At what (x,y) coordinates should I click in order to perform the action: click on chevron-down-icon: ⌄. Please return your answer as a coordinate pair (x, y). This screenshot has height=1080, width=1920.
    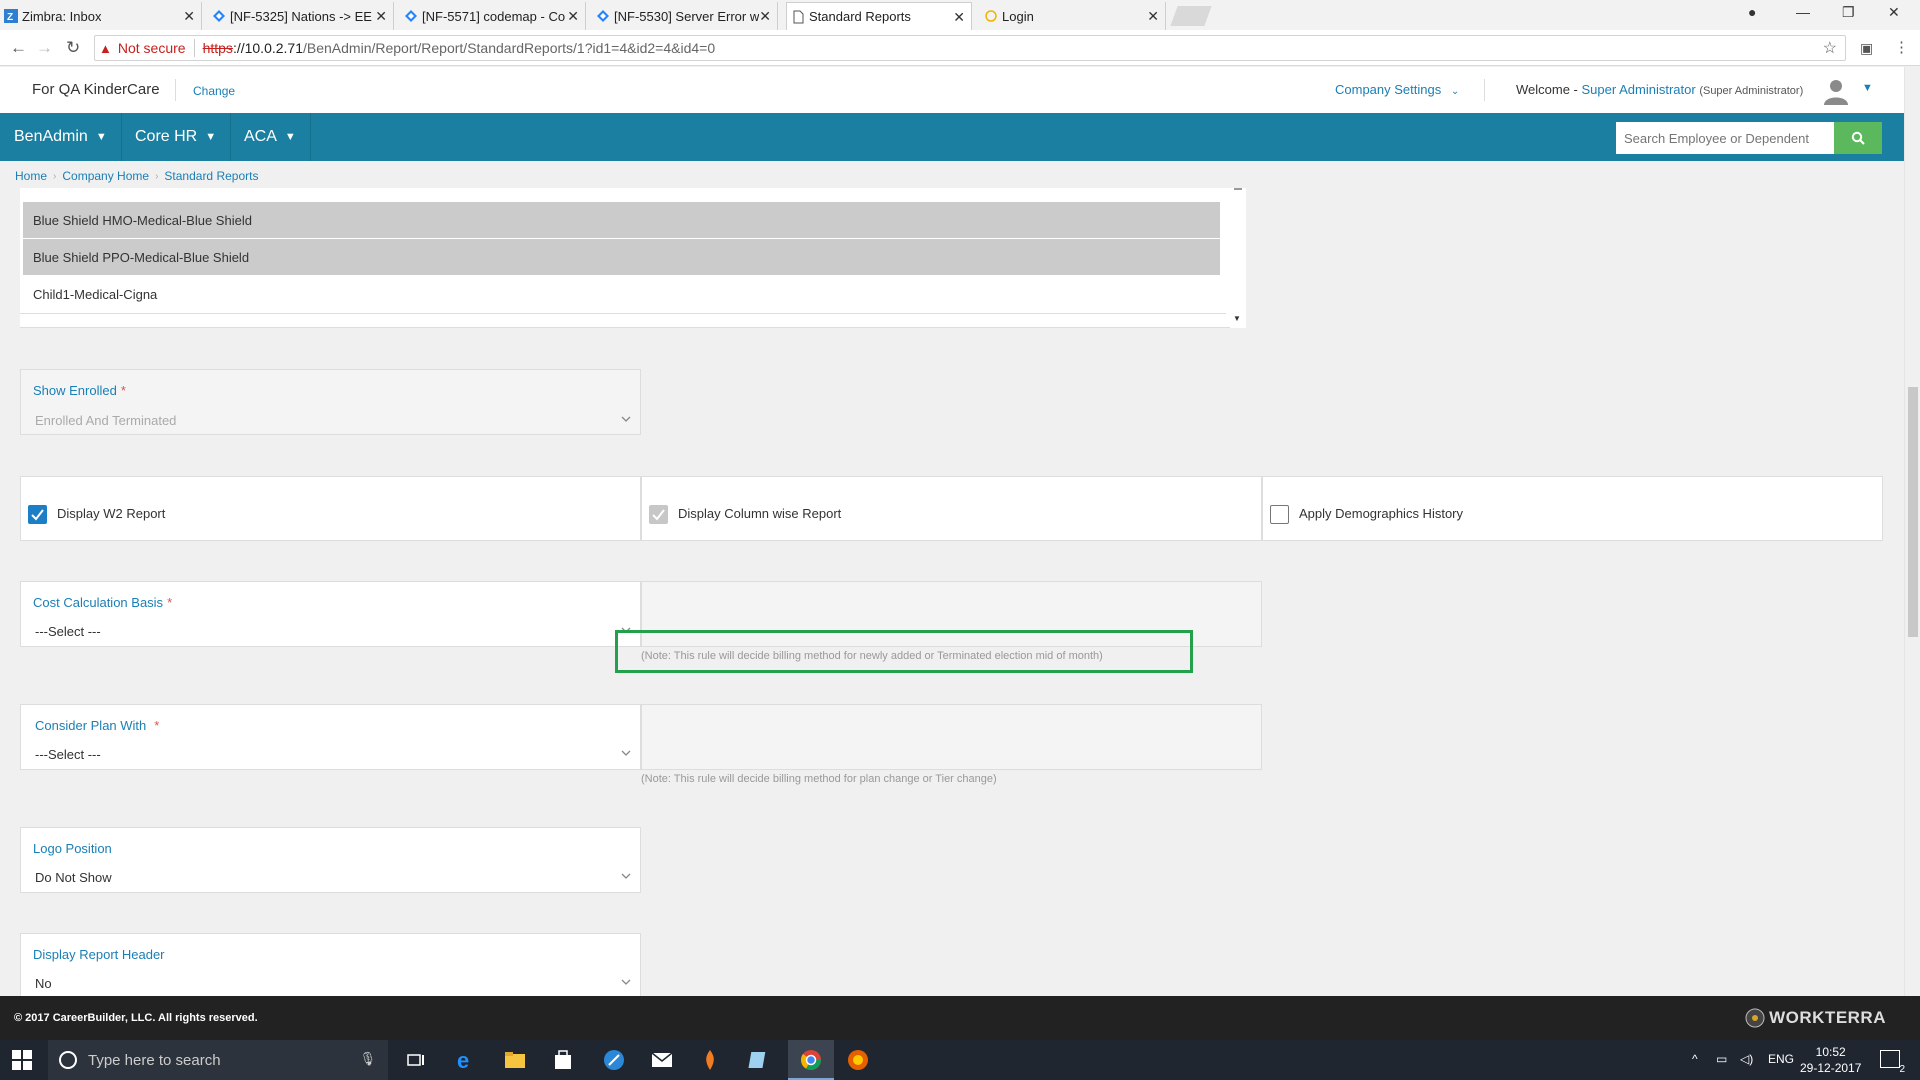
    Looking at the image, I should click on (1455, 91).